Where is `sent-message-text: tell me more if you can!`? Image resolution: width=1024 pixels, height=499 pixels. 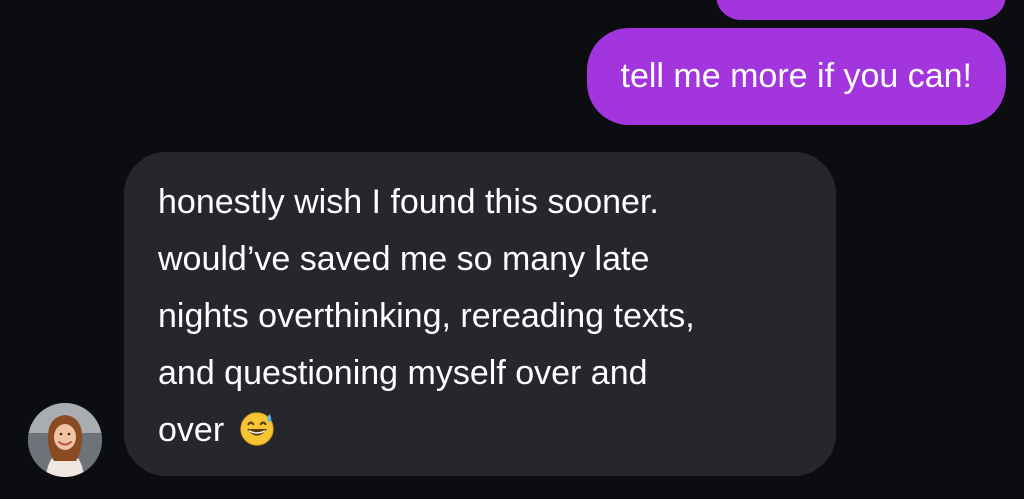
sent-message-text: tell me more if you can! is located at coordinates (796, 76).